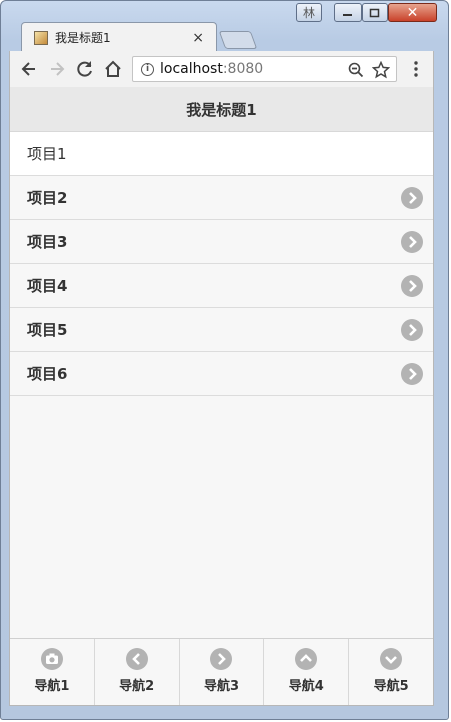 This screenshot has height=722, width=451. I want to click on window-close-button: ✕, so click(412, 12).